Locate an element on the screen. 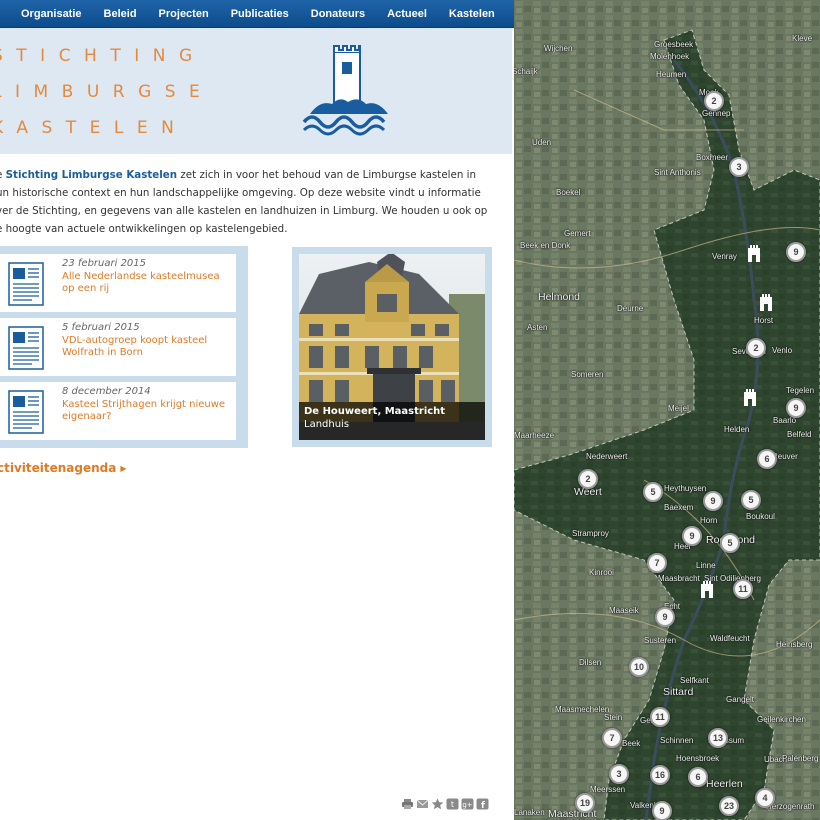  nav-item-donateurs: Donateurs is located at coordinates (338, 14).